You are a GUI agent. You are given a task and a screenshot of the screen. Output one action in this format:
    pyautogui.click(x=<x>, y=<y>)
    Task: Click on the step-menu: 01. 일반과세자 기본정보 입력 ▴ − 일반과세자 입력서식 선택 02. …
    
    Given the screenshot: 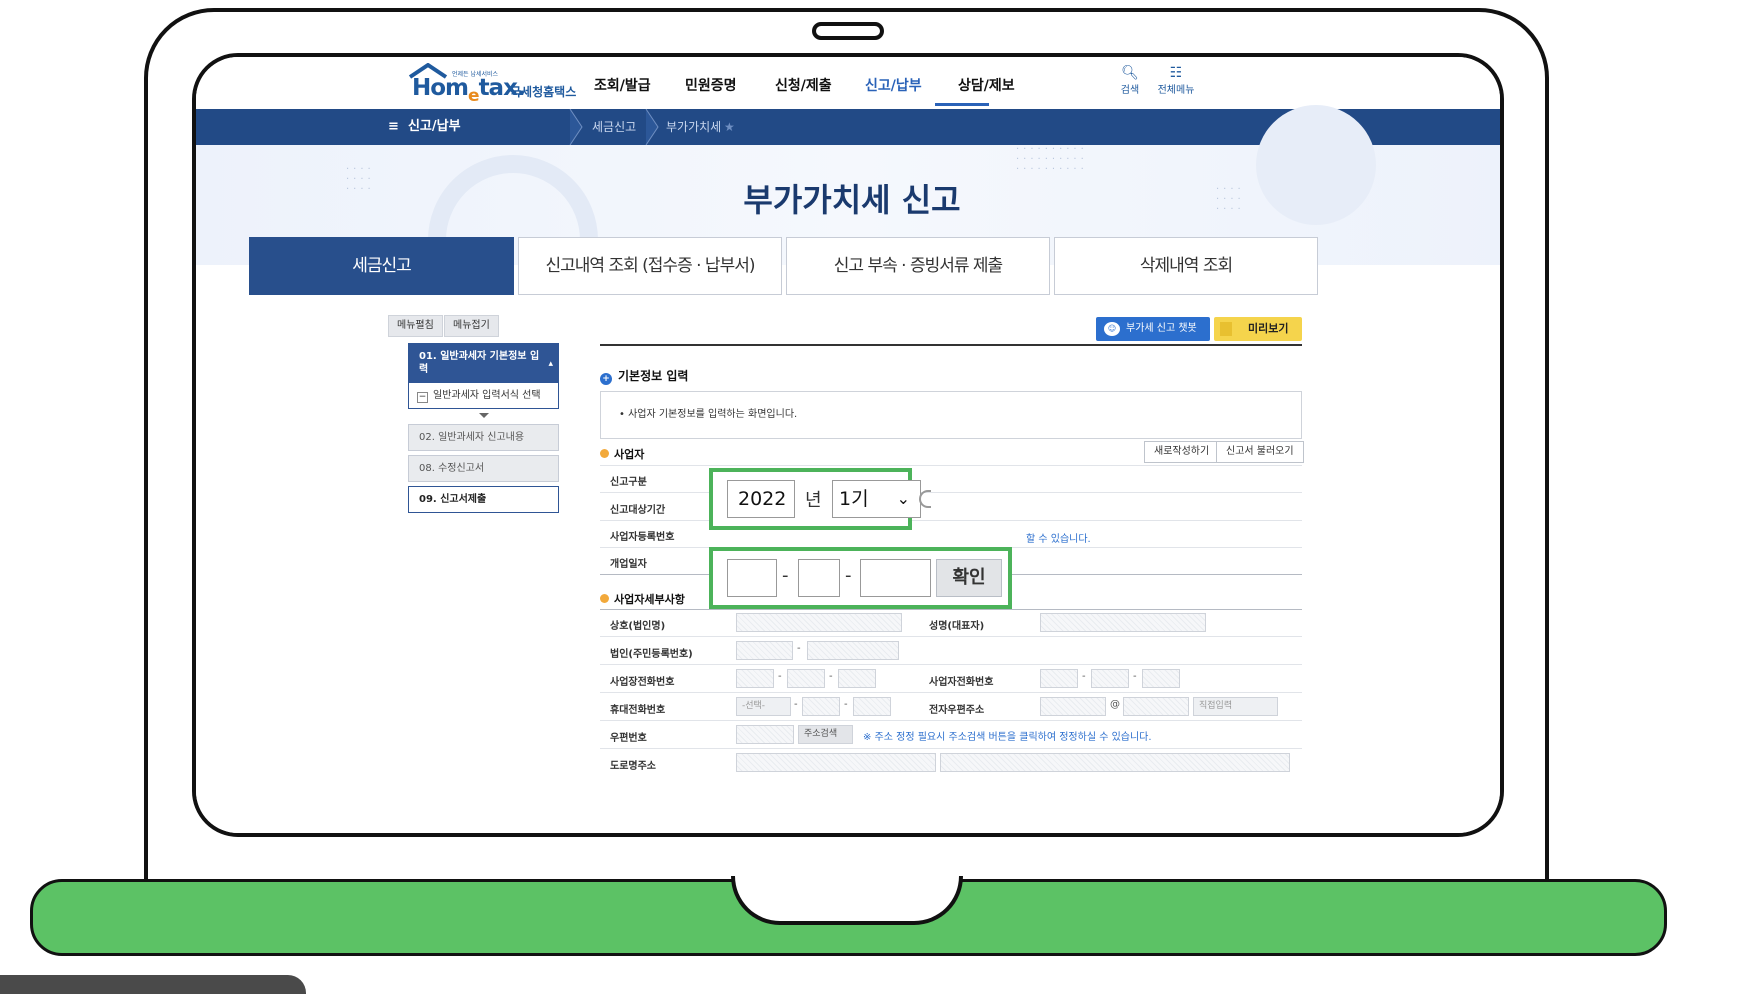 What is the action you would take?
    pyautogui.click(x=483, y=430)
    